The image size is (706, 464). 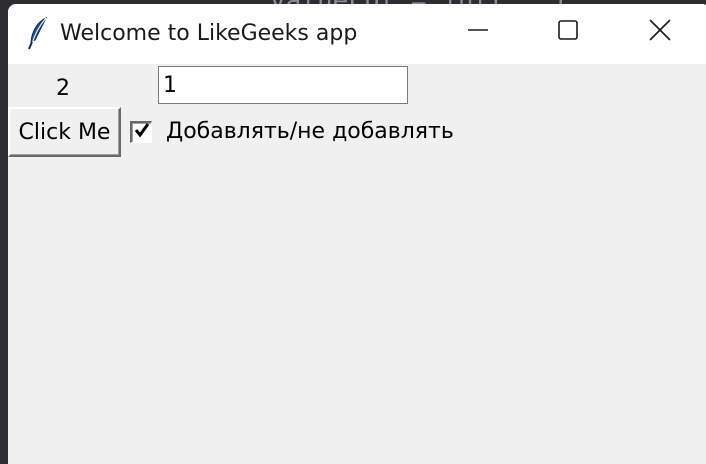 I want to click on checkbox-box, so click(x=141, y=131).